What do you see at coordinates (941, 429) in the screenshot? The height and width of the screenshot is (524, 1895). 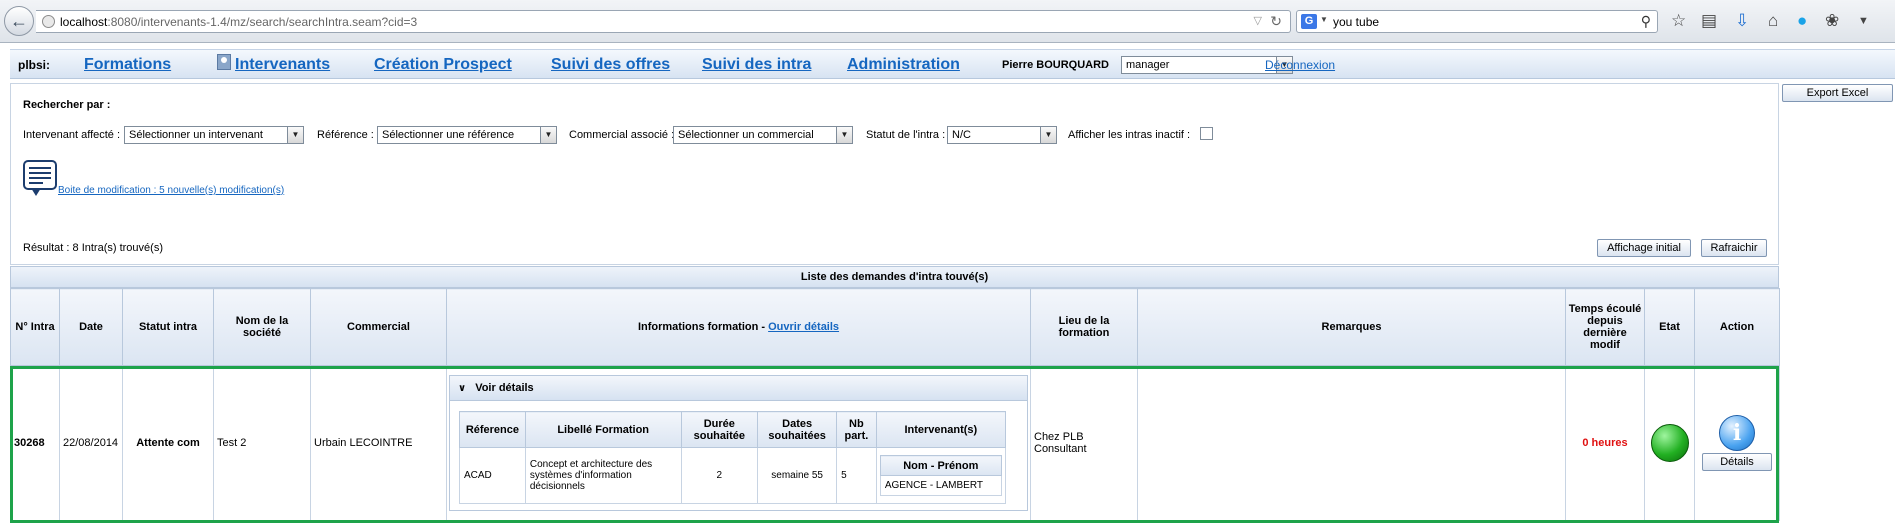 I see `formation-col-interv: Intervenant(s)` at bounding box center [941, 429].